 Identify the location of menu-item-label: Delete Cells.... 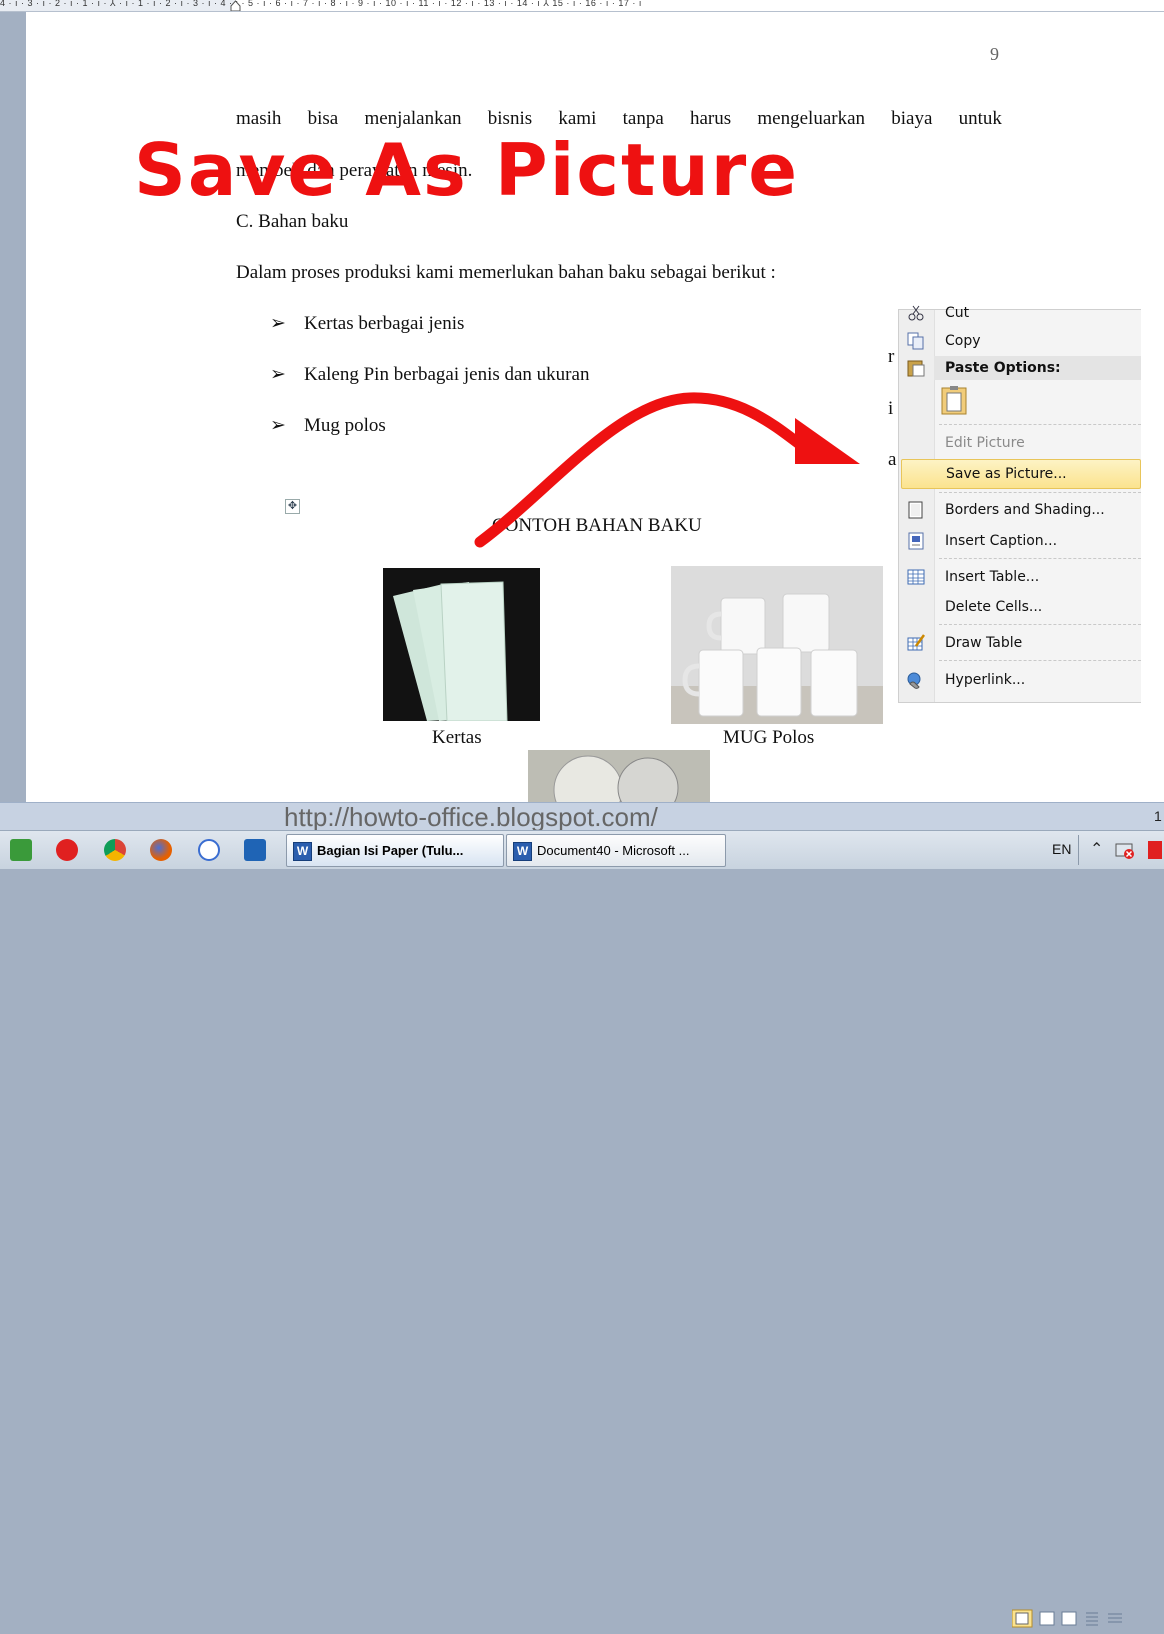
(994, 607).